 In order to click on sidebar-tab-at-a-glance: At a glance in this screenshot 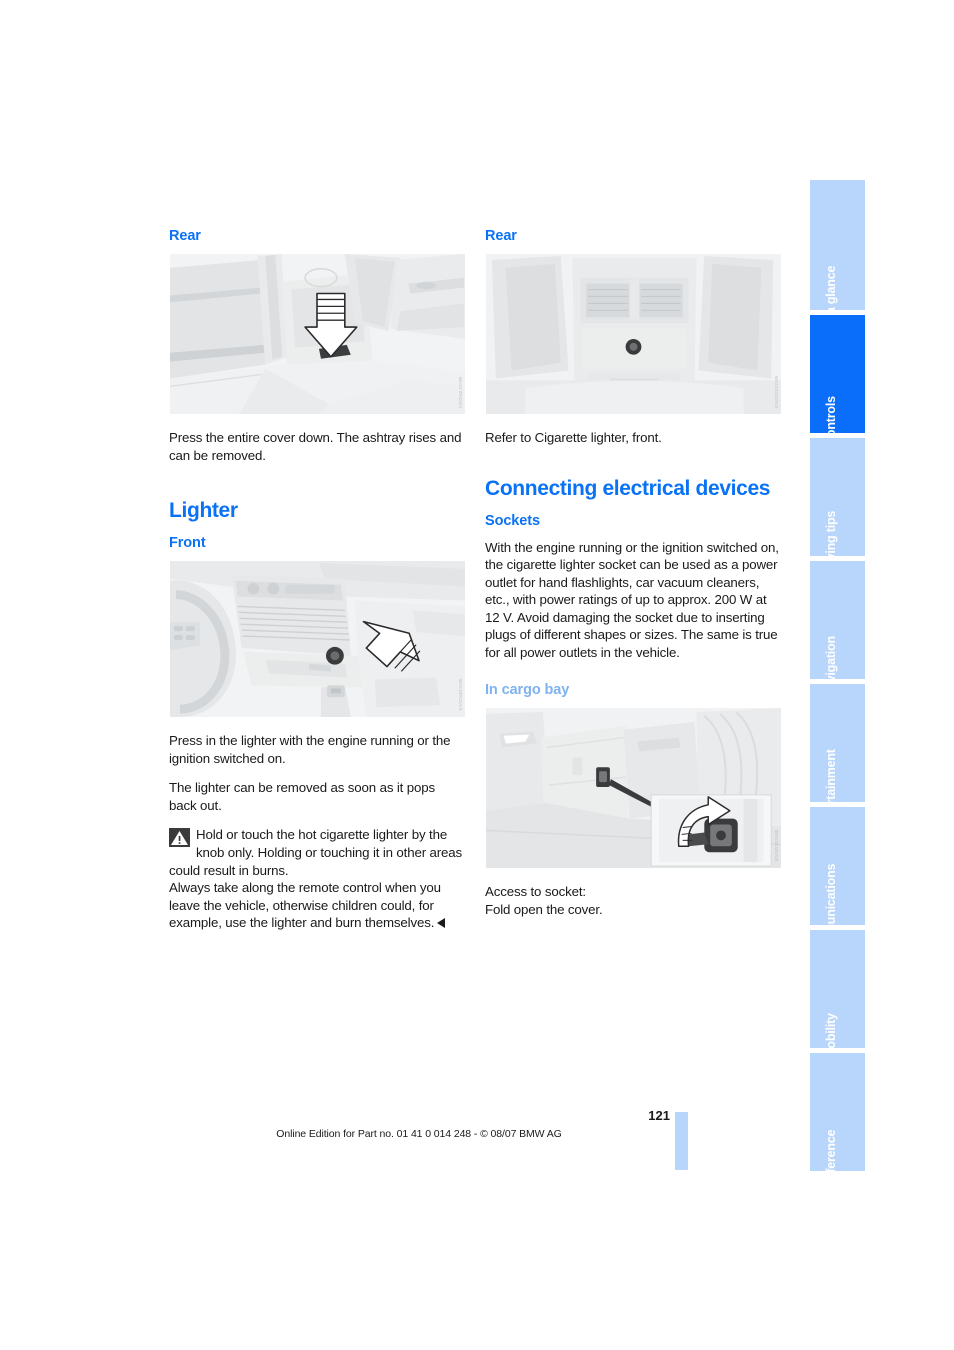, I will do `click(837, 245)`.